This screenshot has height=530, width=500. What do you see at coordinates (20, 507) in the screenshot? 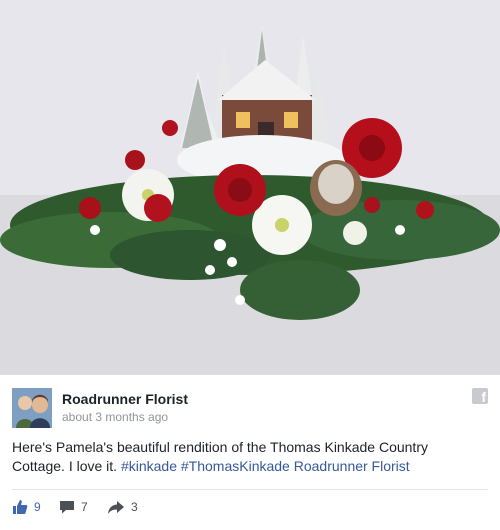
I see `thumbs-up-icon` at bounding box center [20, 507].